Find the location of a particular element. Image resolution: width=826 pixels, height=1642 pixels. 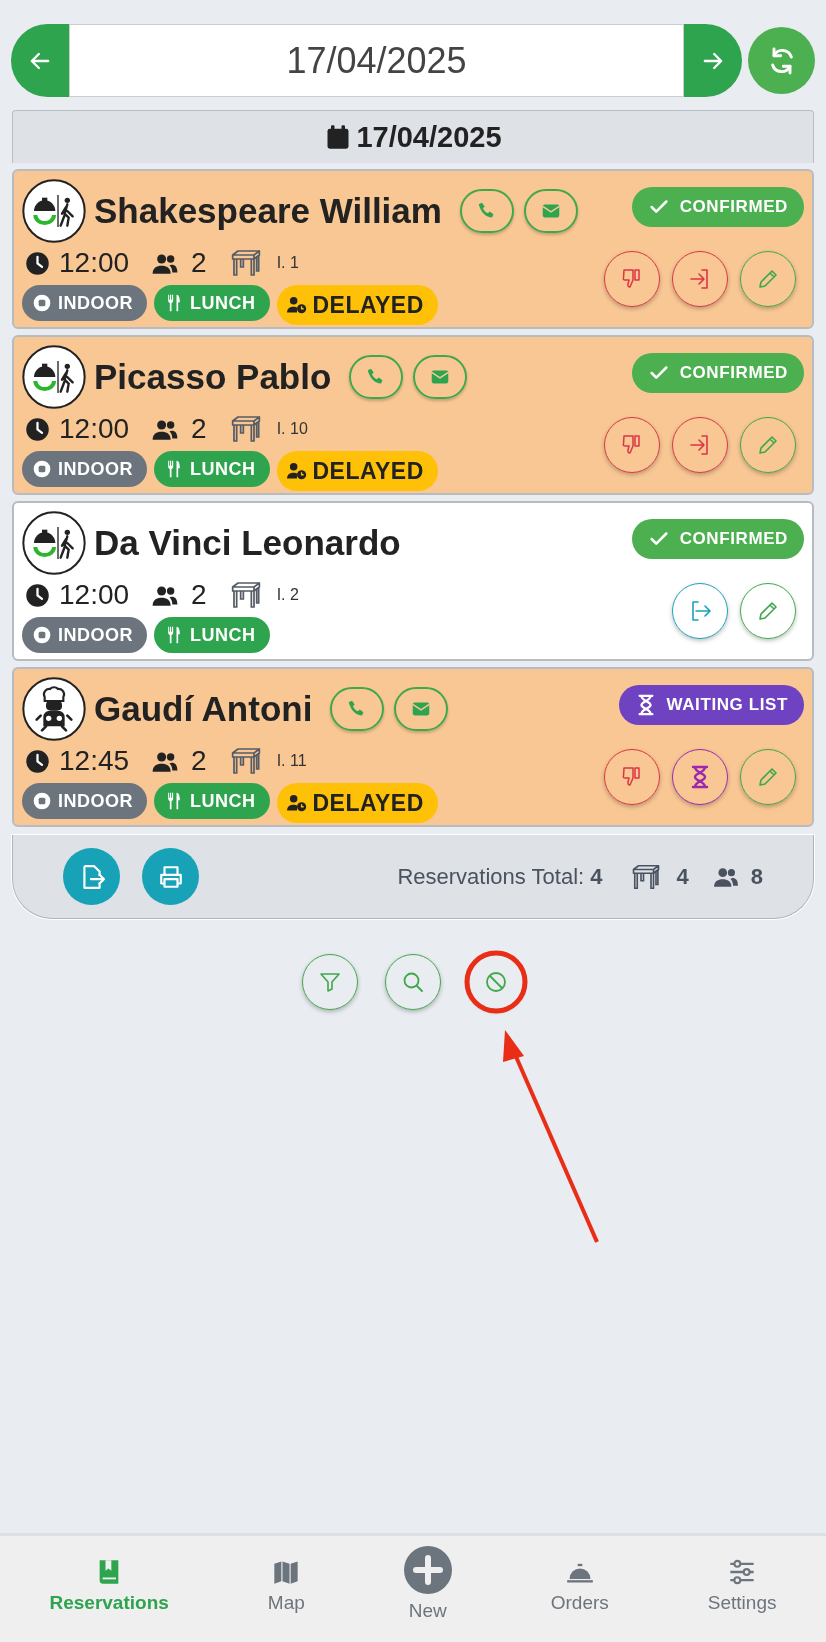

table-number: I. 1 is located at coordinates (287, 263).